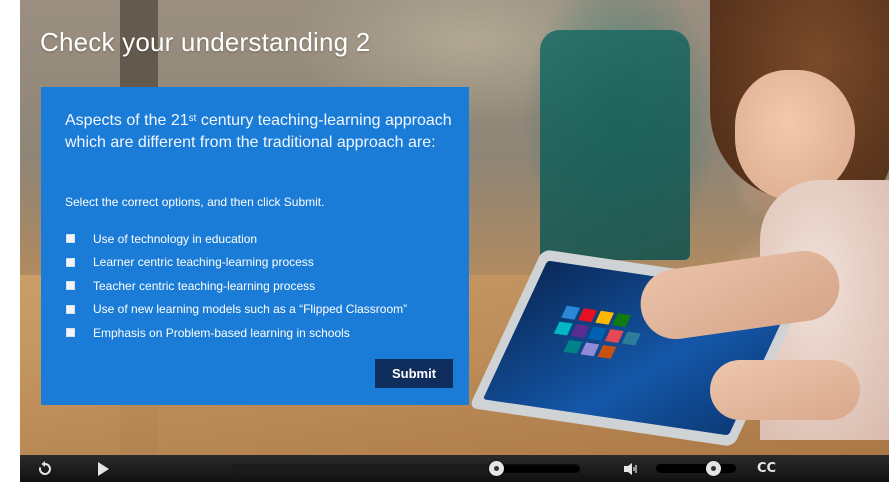  Describe the element at coordinates (766, 468) in the screenshot. I see `closed-captions-button: CC` at that location.